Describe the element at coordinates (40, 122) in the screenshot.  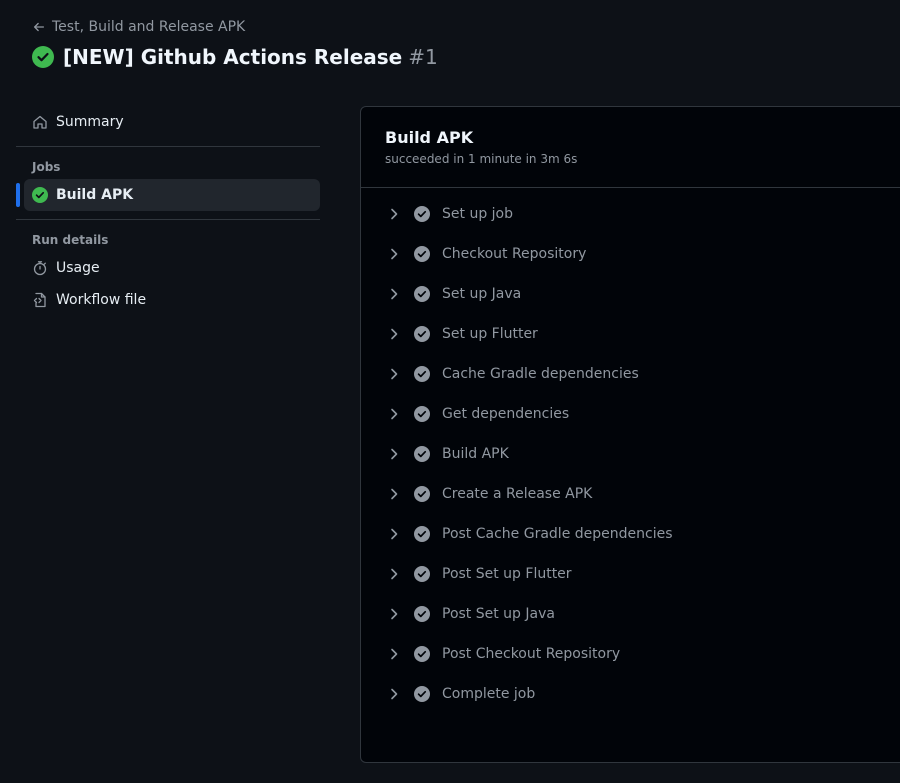
I see `home-icon` at that location.